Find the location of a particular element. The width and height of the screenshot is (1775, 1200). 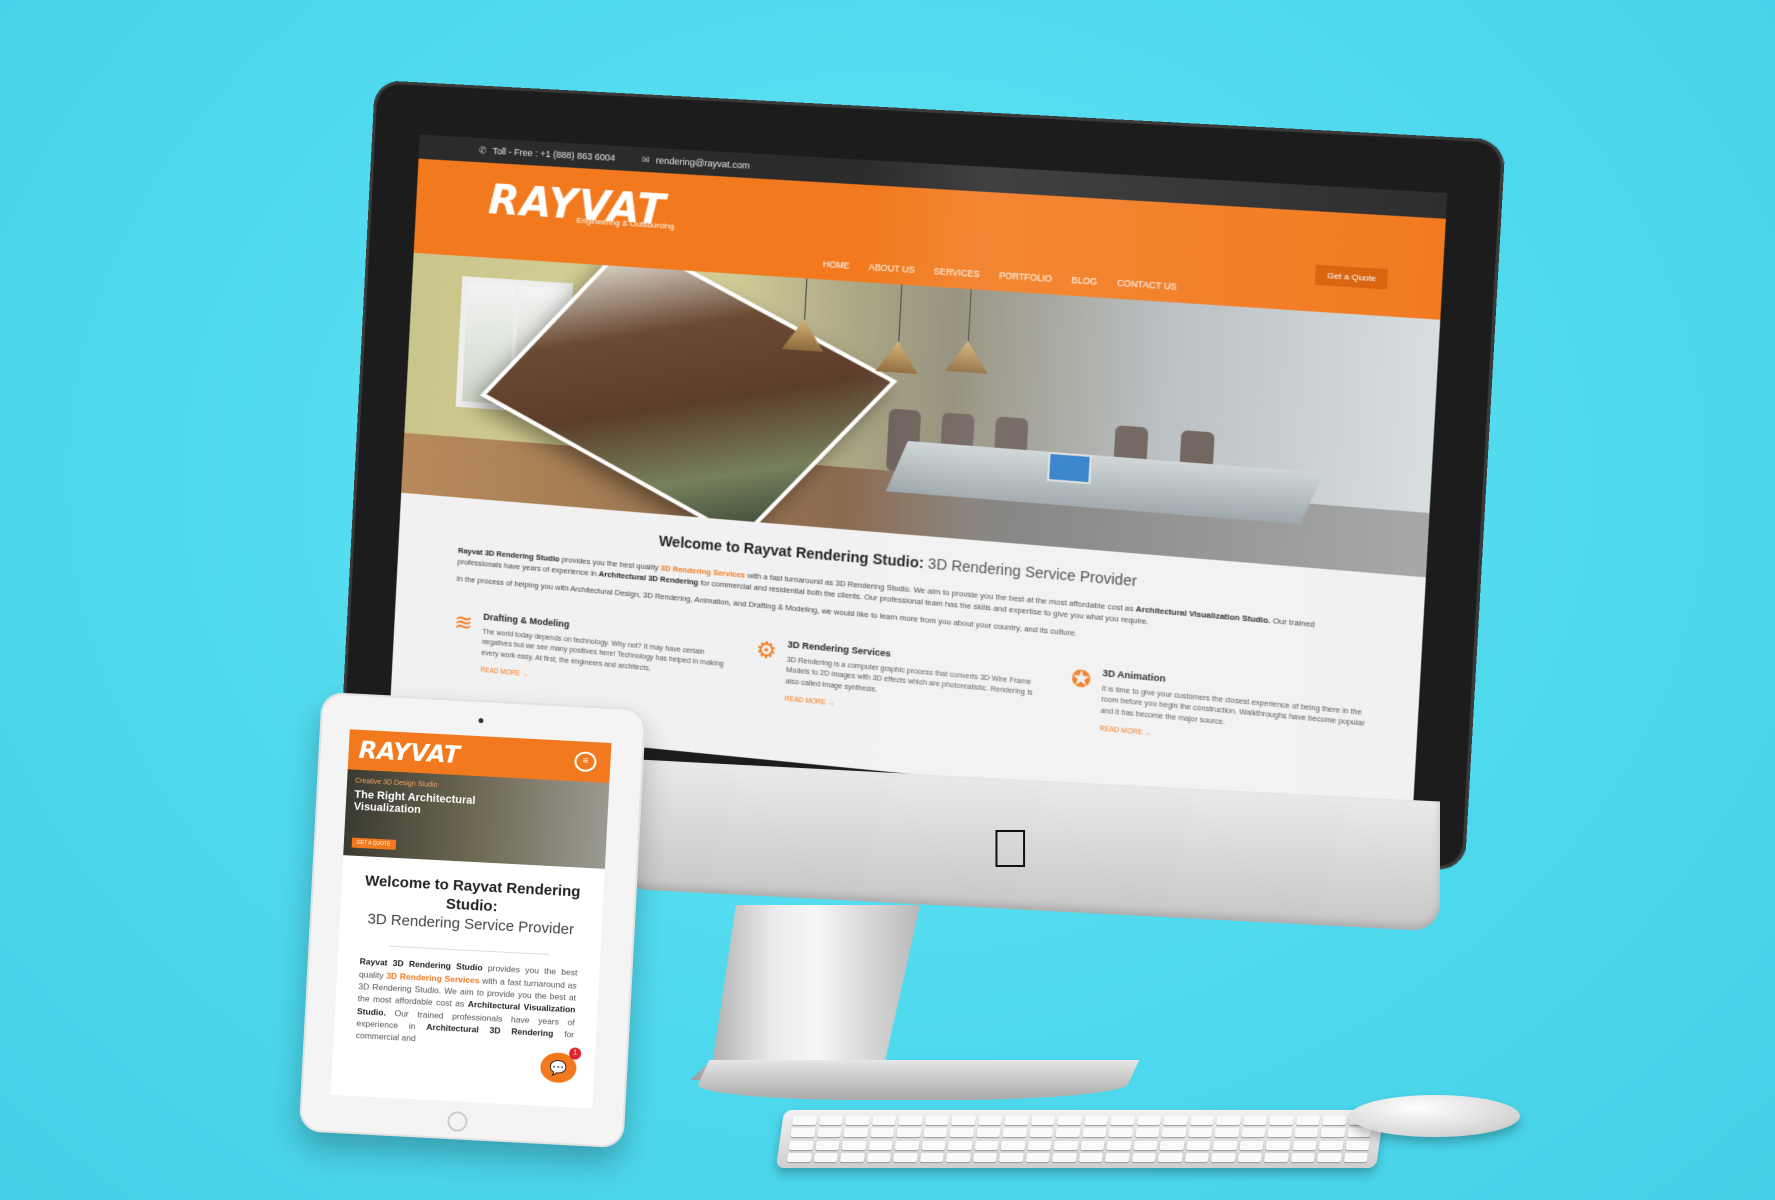

mail-icon: ✉ is located at coordinates (645, 159).